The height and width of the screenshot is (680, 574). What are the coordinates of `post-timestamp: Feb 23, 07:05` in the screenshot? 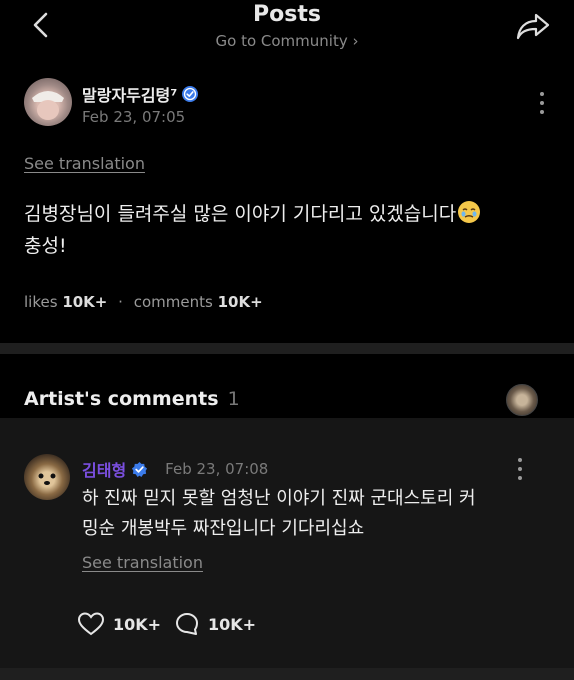 It's located at (134, 117).